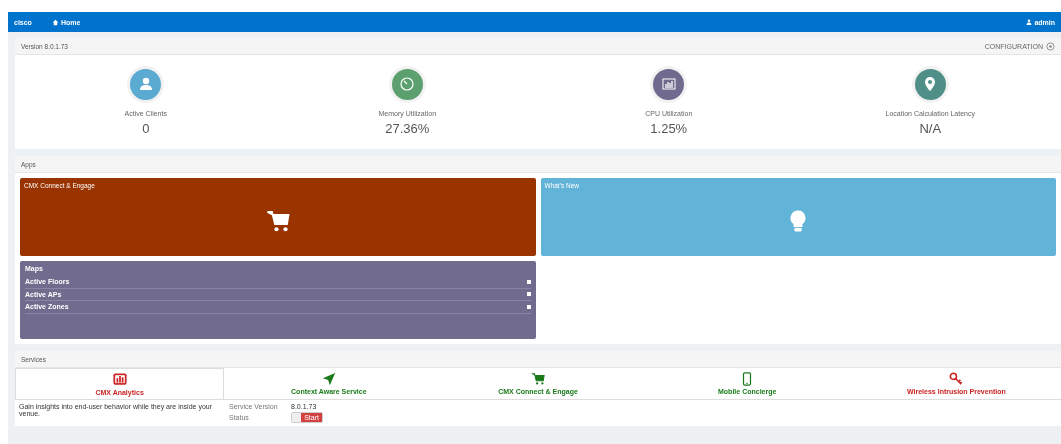 The image size is (1061, 444). Describe the element at coordinates (277, 220) in the screenshot. I see `cart-icon` at that location.